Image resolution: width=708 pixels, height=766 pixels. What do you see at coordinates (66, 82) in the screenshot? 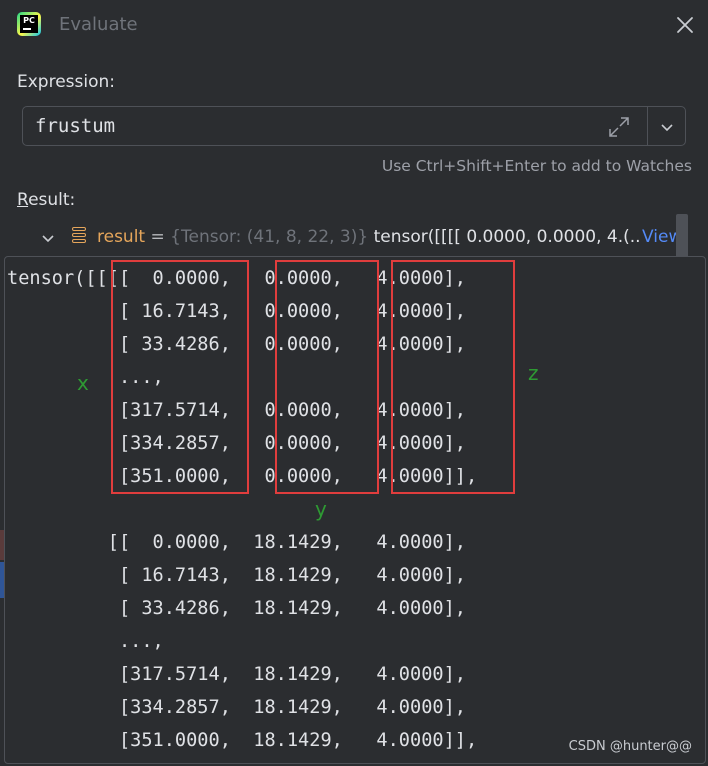
I see `expression-label: Expression:` at bounding box center [66, 82].